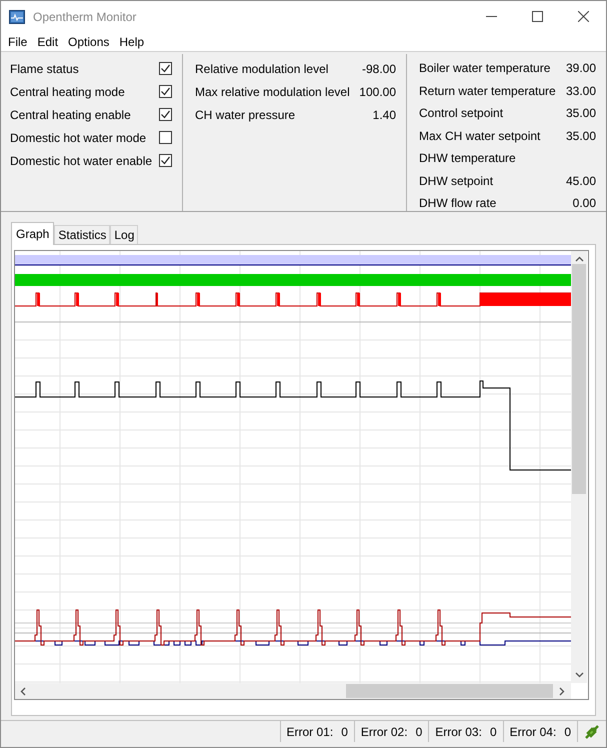  I want to click on reading-label: Relative modulation level, so click(261, 69).